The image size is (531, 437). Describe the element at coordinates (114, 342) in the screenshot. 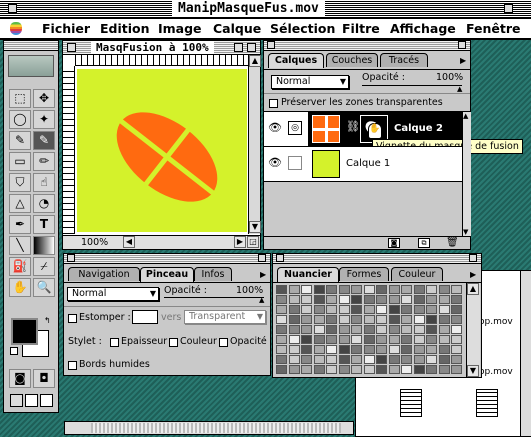

I see `epaisseur-checkbox` at that location.